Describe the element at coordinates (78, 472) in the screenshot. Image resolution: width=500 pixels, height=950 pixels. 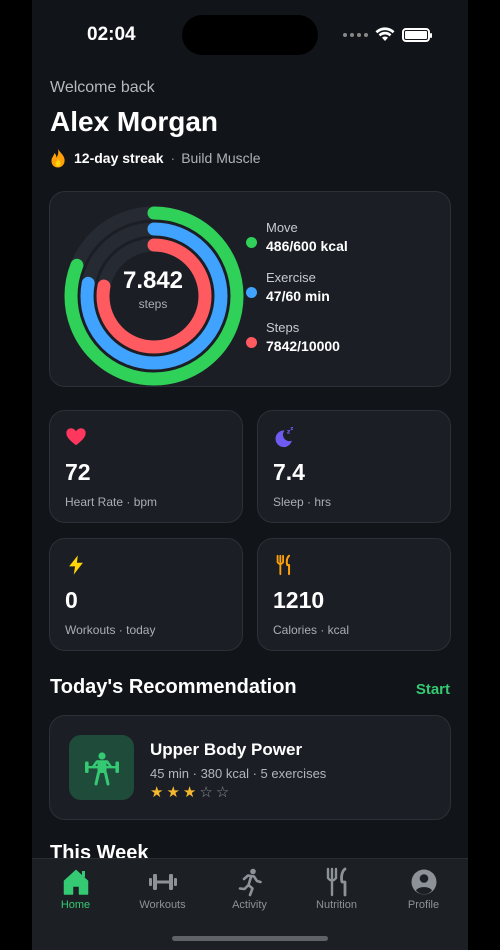
I see `heart-rate-value: 72` at that location.